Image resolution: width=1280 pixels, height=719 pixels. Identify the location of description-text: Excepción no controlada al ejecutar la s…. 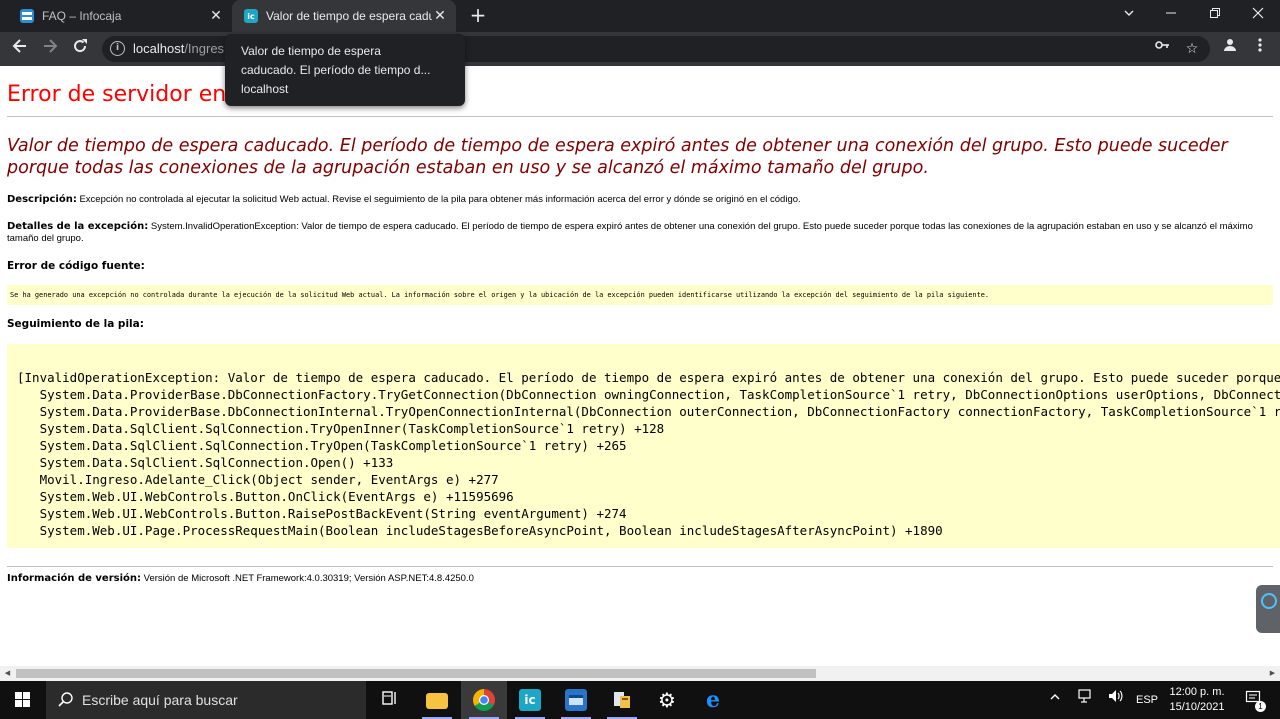
(440, 199).